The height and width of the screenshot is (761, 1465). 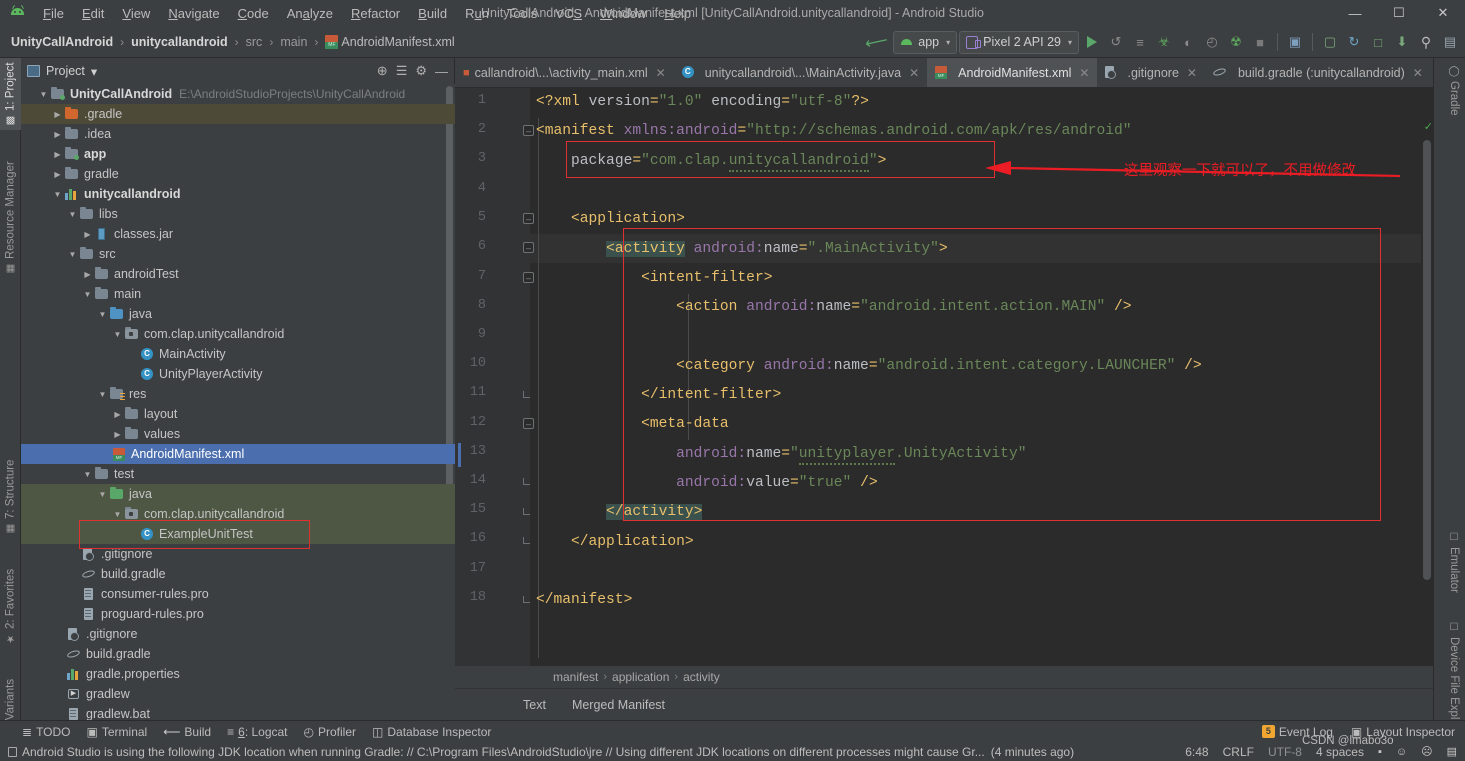 What do you see at coordinates (389, 42) in the screenshot?
I see `breadcrumb-item-file: MF AndroidManifest.xml` at bounding box center [389, 42].